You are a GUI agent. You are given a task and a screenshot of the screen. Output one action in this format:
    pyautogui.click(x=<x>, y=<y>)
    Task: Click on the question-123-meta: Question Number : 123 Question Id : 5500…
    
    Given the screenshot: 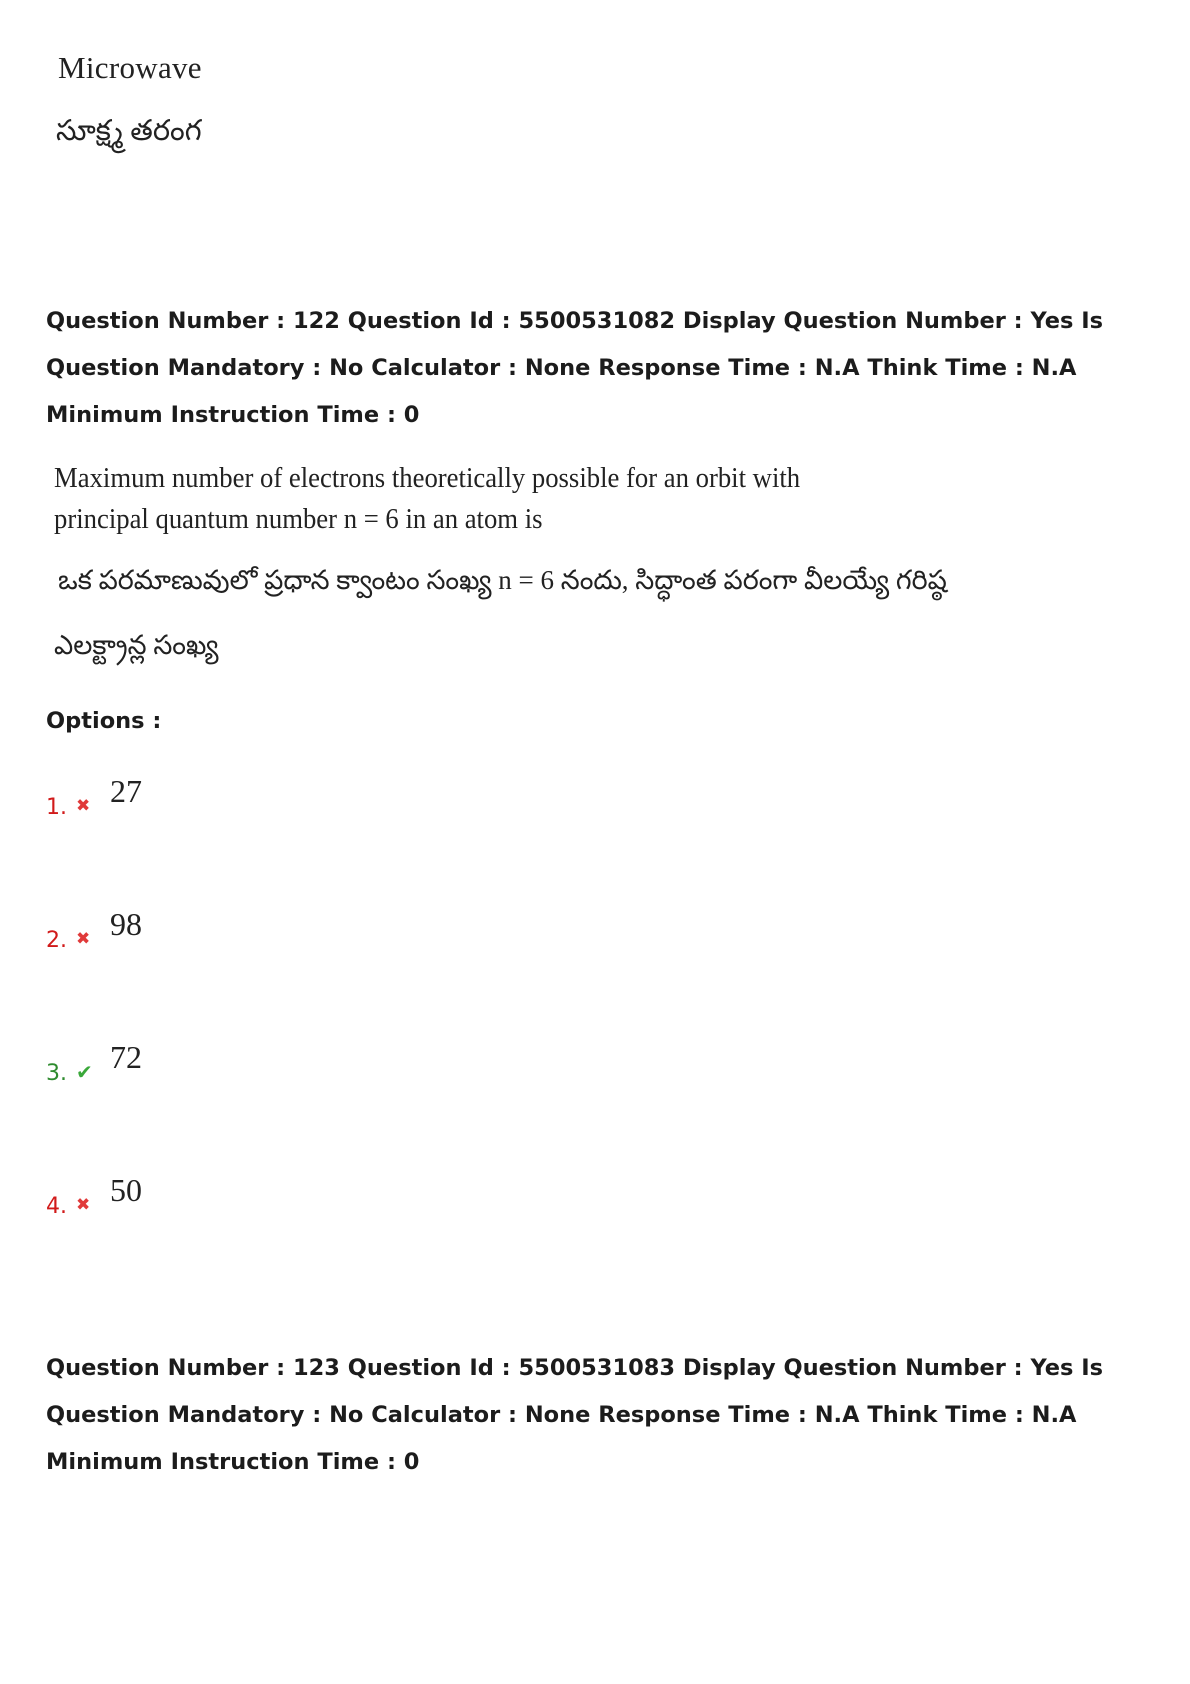 What is the action you would take?
    pyautogui.click(x=574, y=1415)
    